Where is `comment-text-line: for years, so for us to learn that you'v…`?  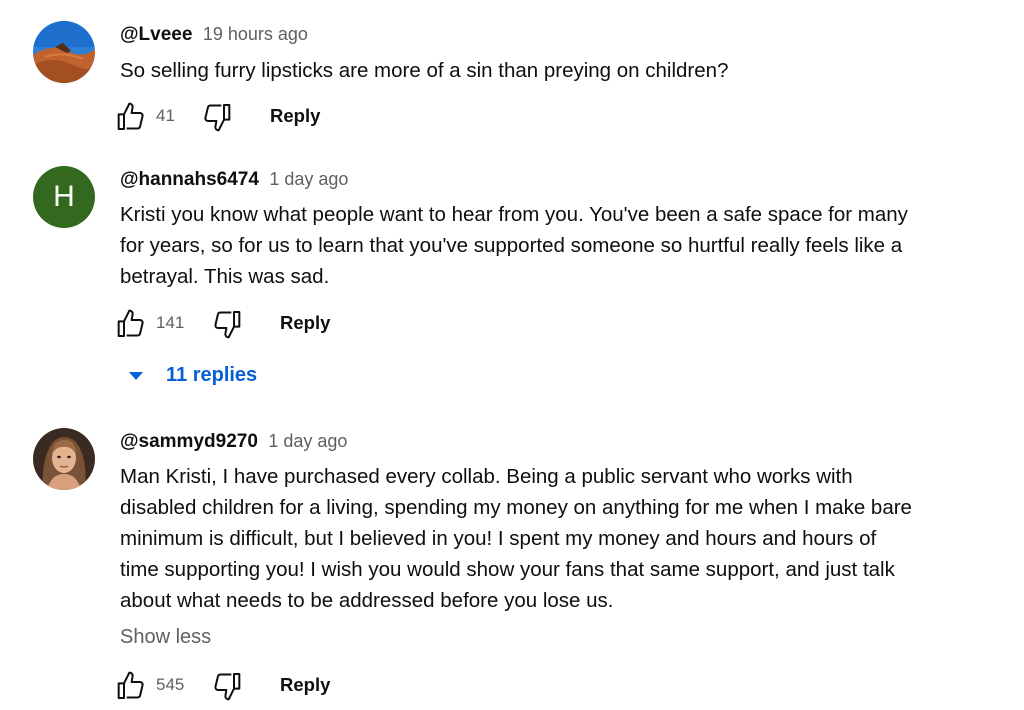
comment-text-line: for years, so for us to learn that you'v… is located at coordinates (511, 245).